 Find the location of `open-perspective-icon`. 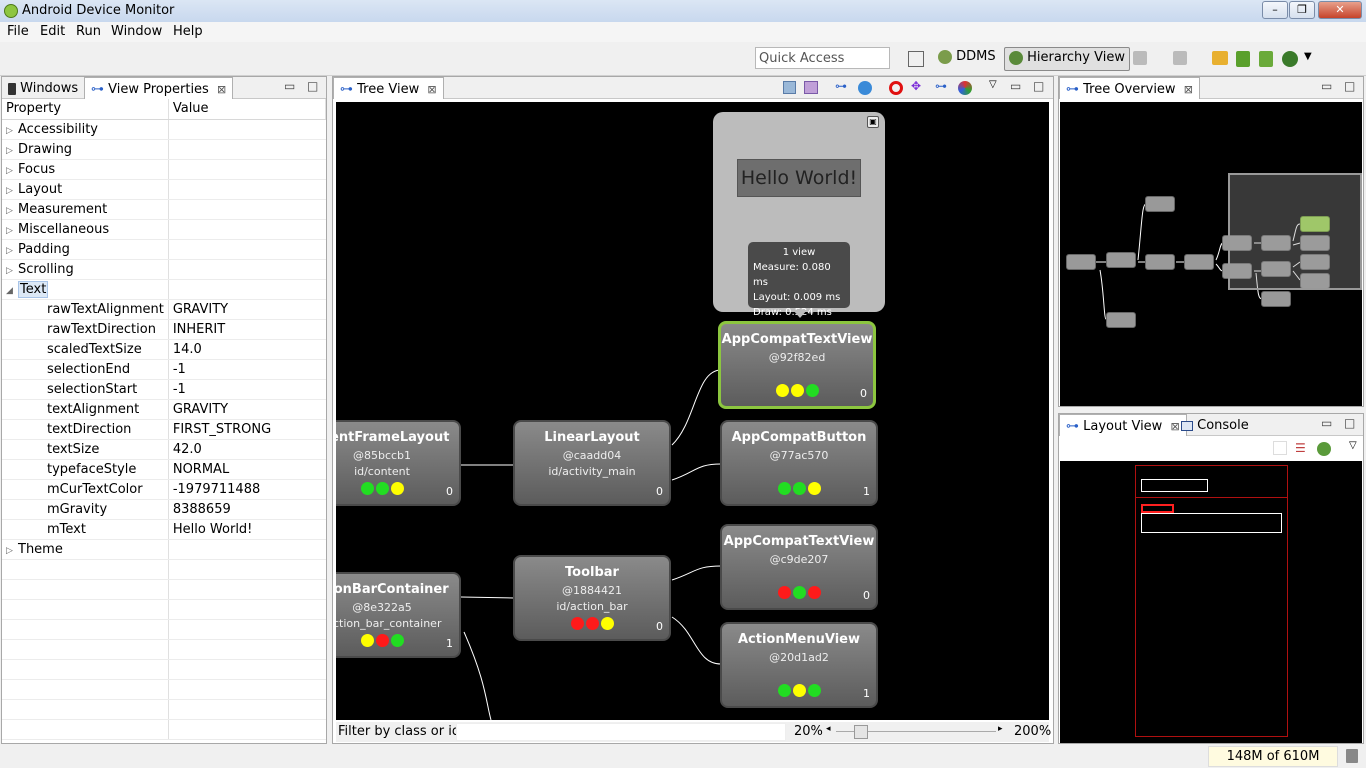

open-perspective-icon is located at coordinates (916, 59).